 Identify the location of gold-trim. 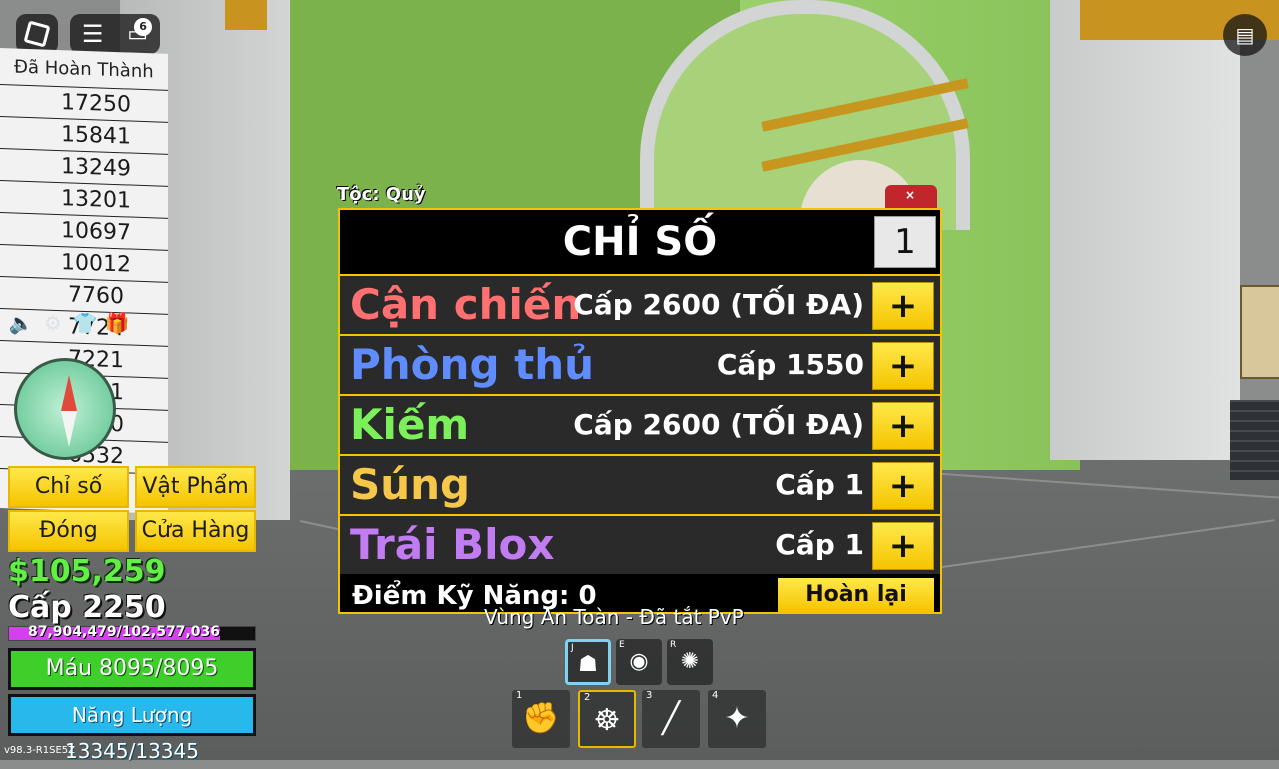
(246, 15).